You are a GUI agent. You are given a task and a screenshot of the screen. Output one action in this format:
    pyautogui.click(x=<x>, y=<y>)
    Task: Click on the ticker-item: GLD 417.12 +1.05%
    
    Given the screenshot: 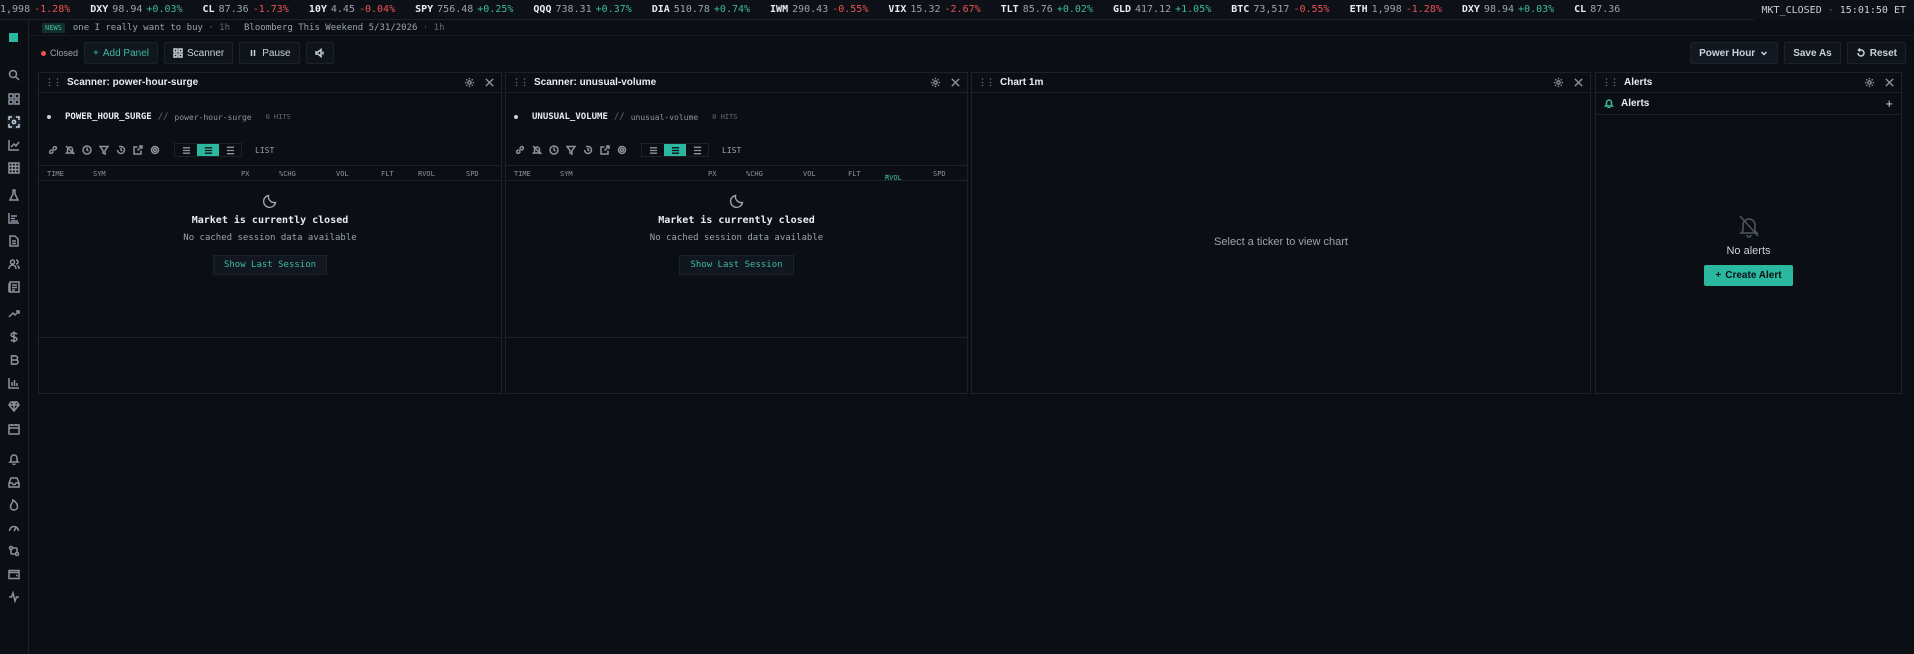 What is the action you would take?
    pyautogui.click(x=1162, y=9)
    